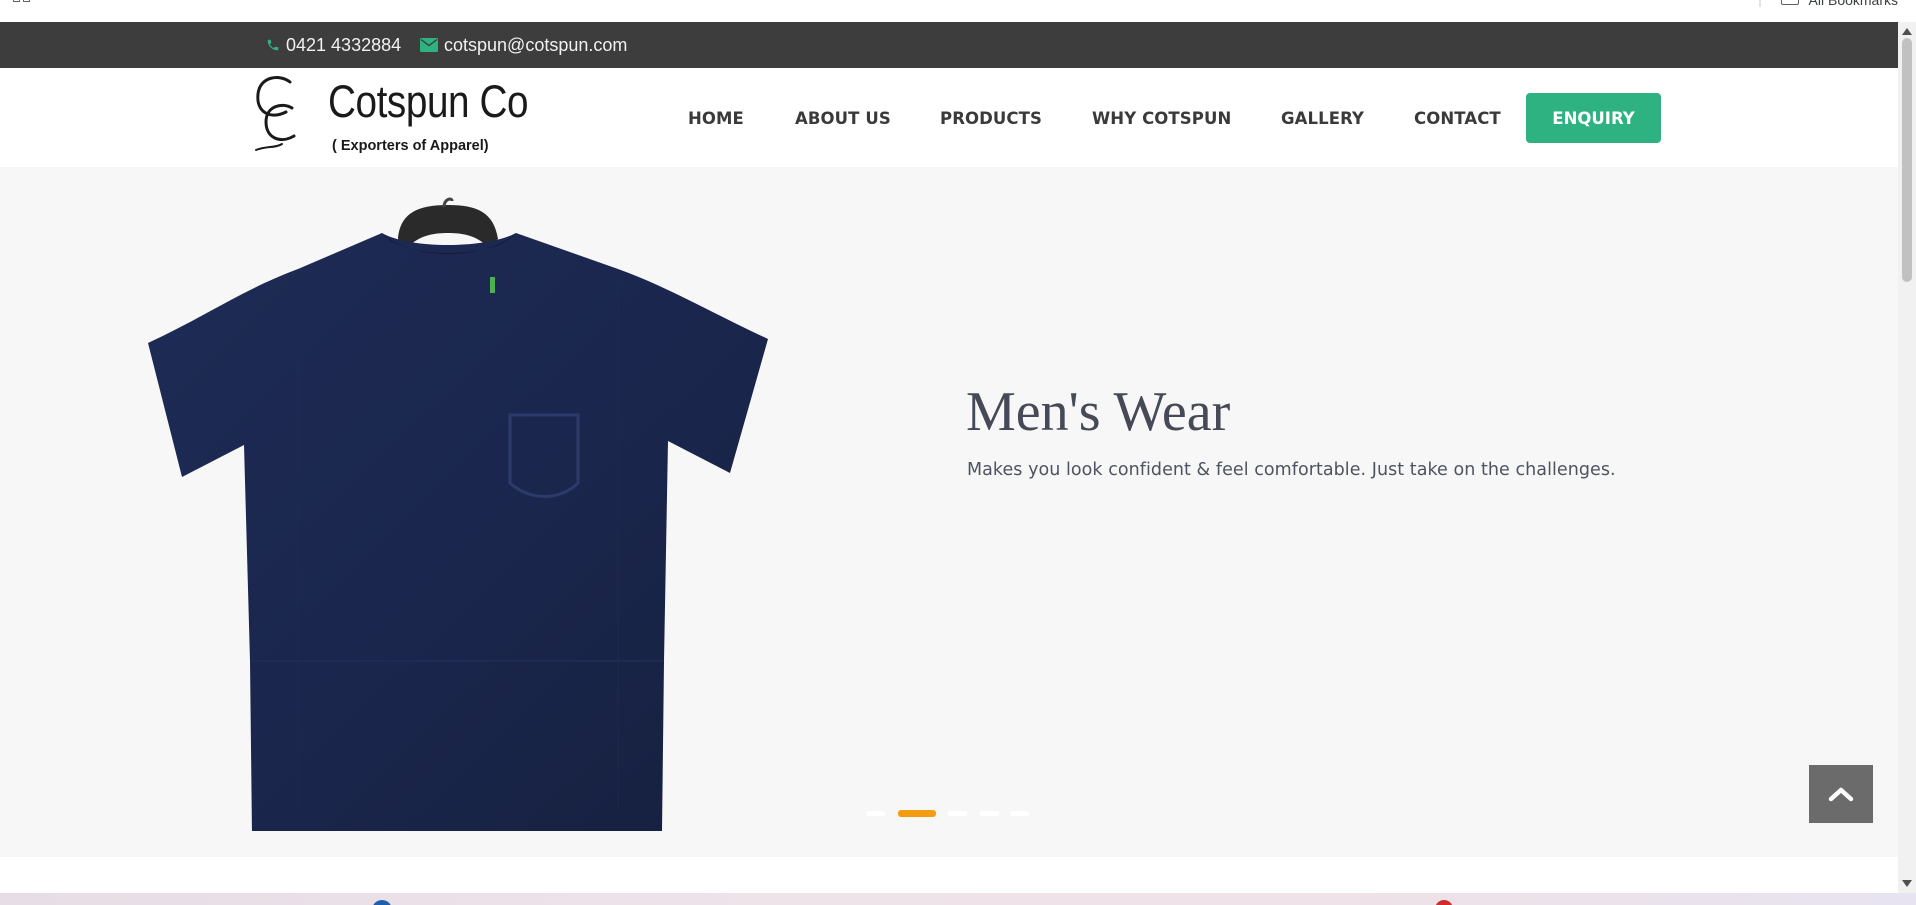 This screenshot has width=1916, height=905. I want to click on phone-icon, so click(273, 45).